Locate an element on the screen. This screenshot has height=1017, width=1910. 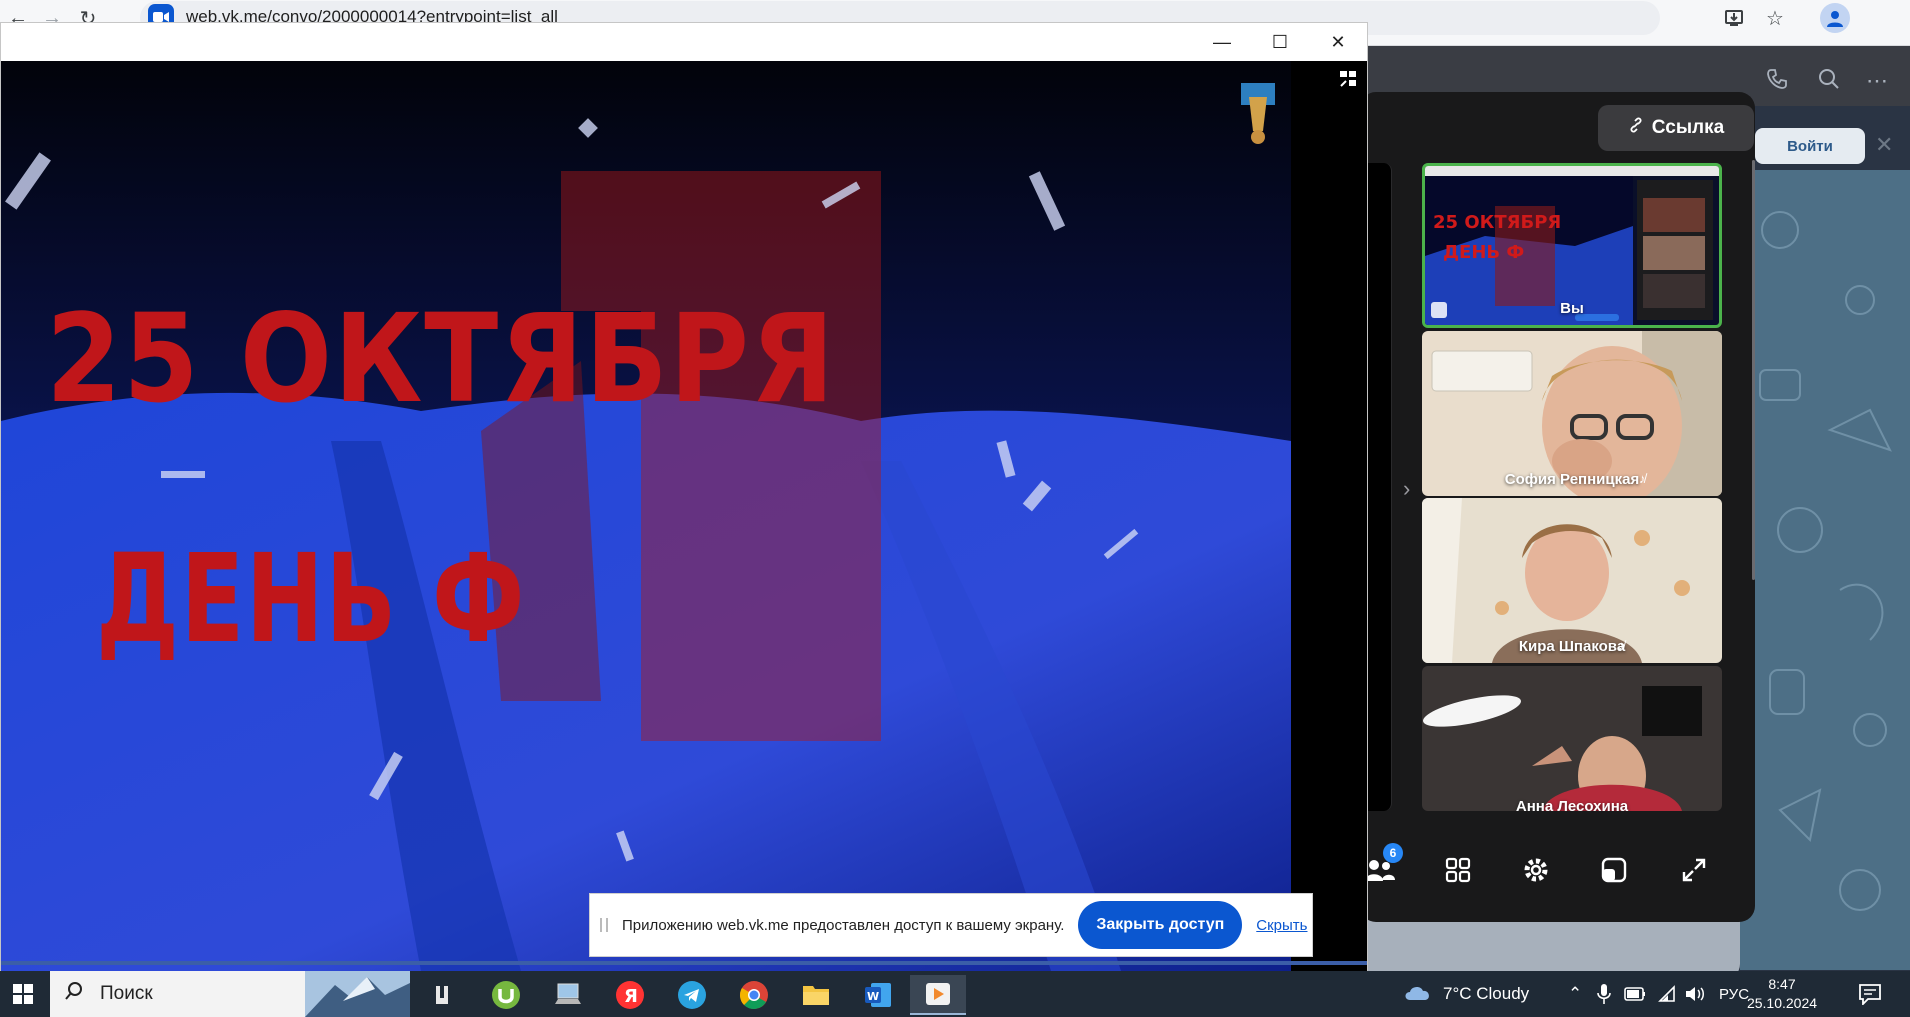
phone-icon is located at coordinates (1777, 82).